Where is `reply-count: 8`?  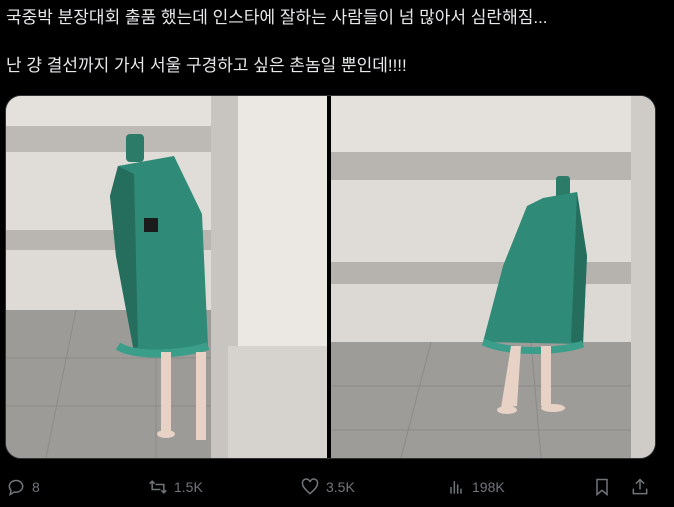
reply-count: 8 is located at coordinates (36, 487).